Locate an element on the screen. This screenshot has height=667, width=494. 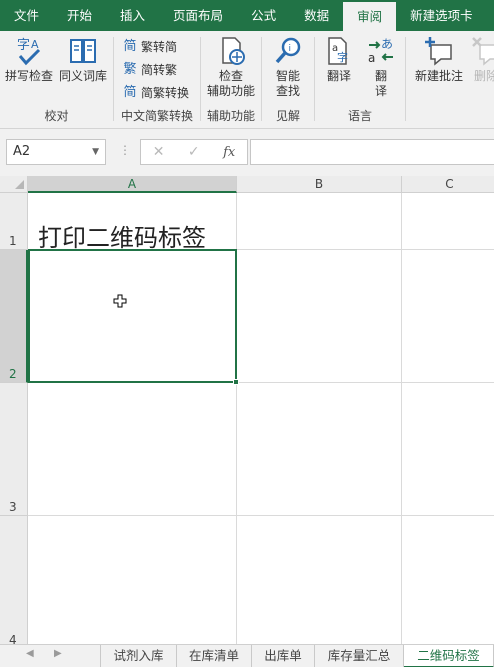
group-accessibility: 检查 辅助功能 辅助功能 is located at coordinates (231, 79).